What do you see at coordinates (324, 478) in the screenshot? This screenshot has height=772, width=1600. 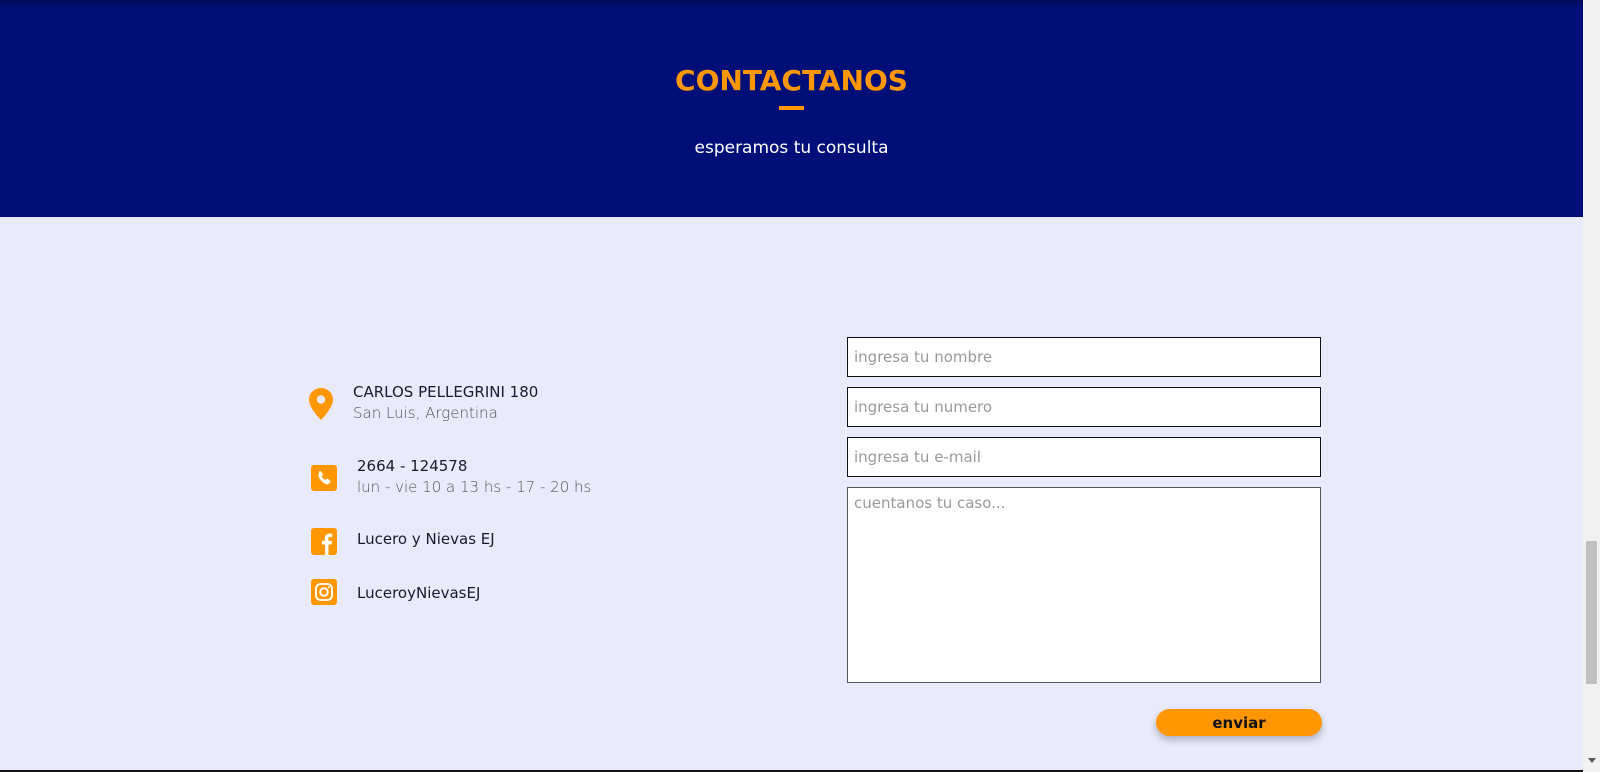 I see `phone-icon` at bounding box center [324, 478].